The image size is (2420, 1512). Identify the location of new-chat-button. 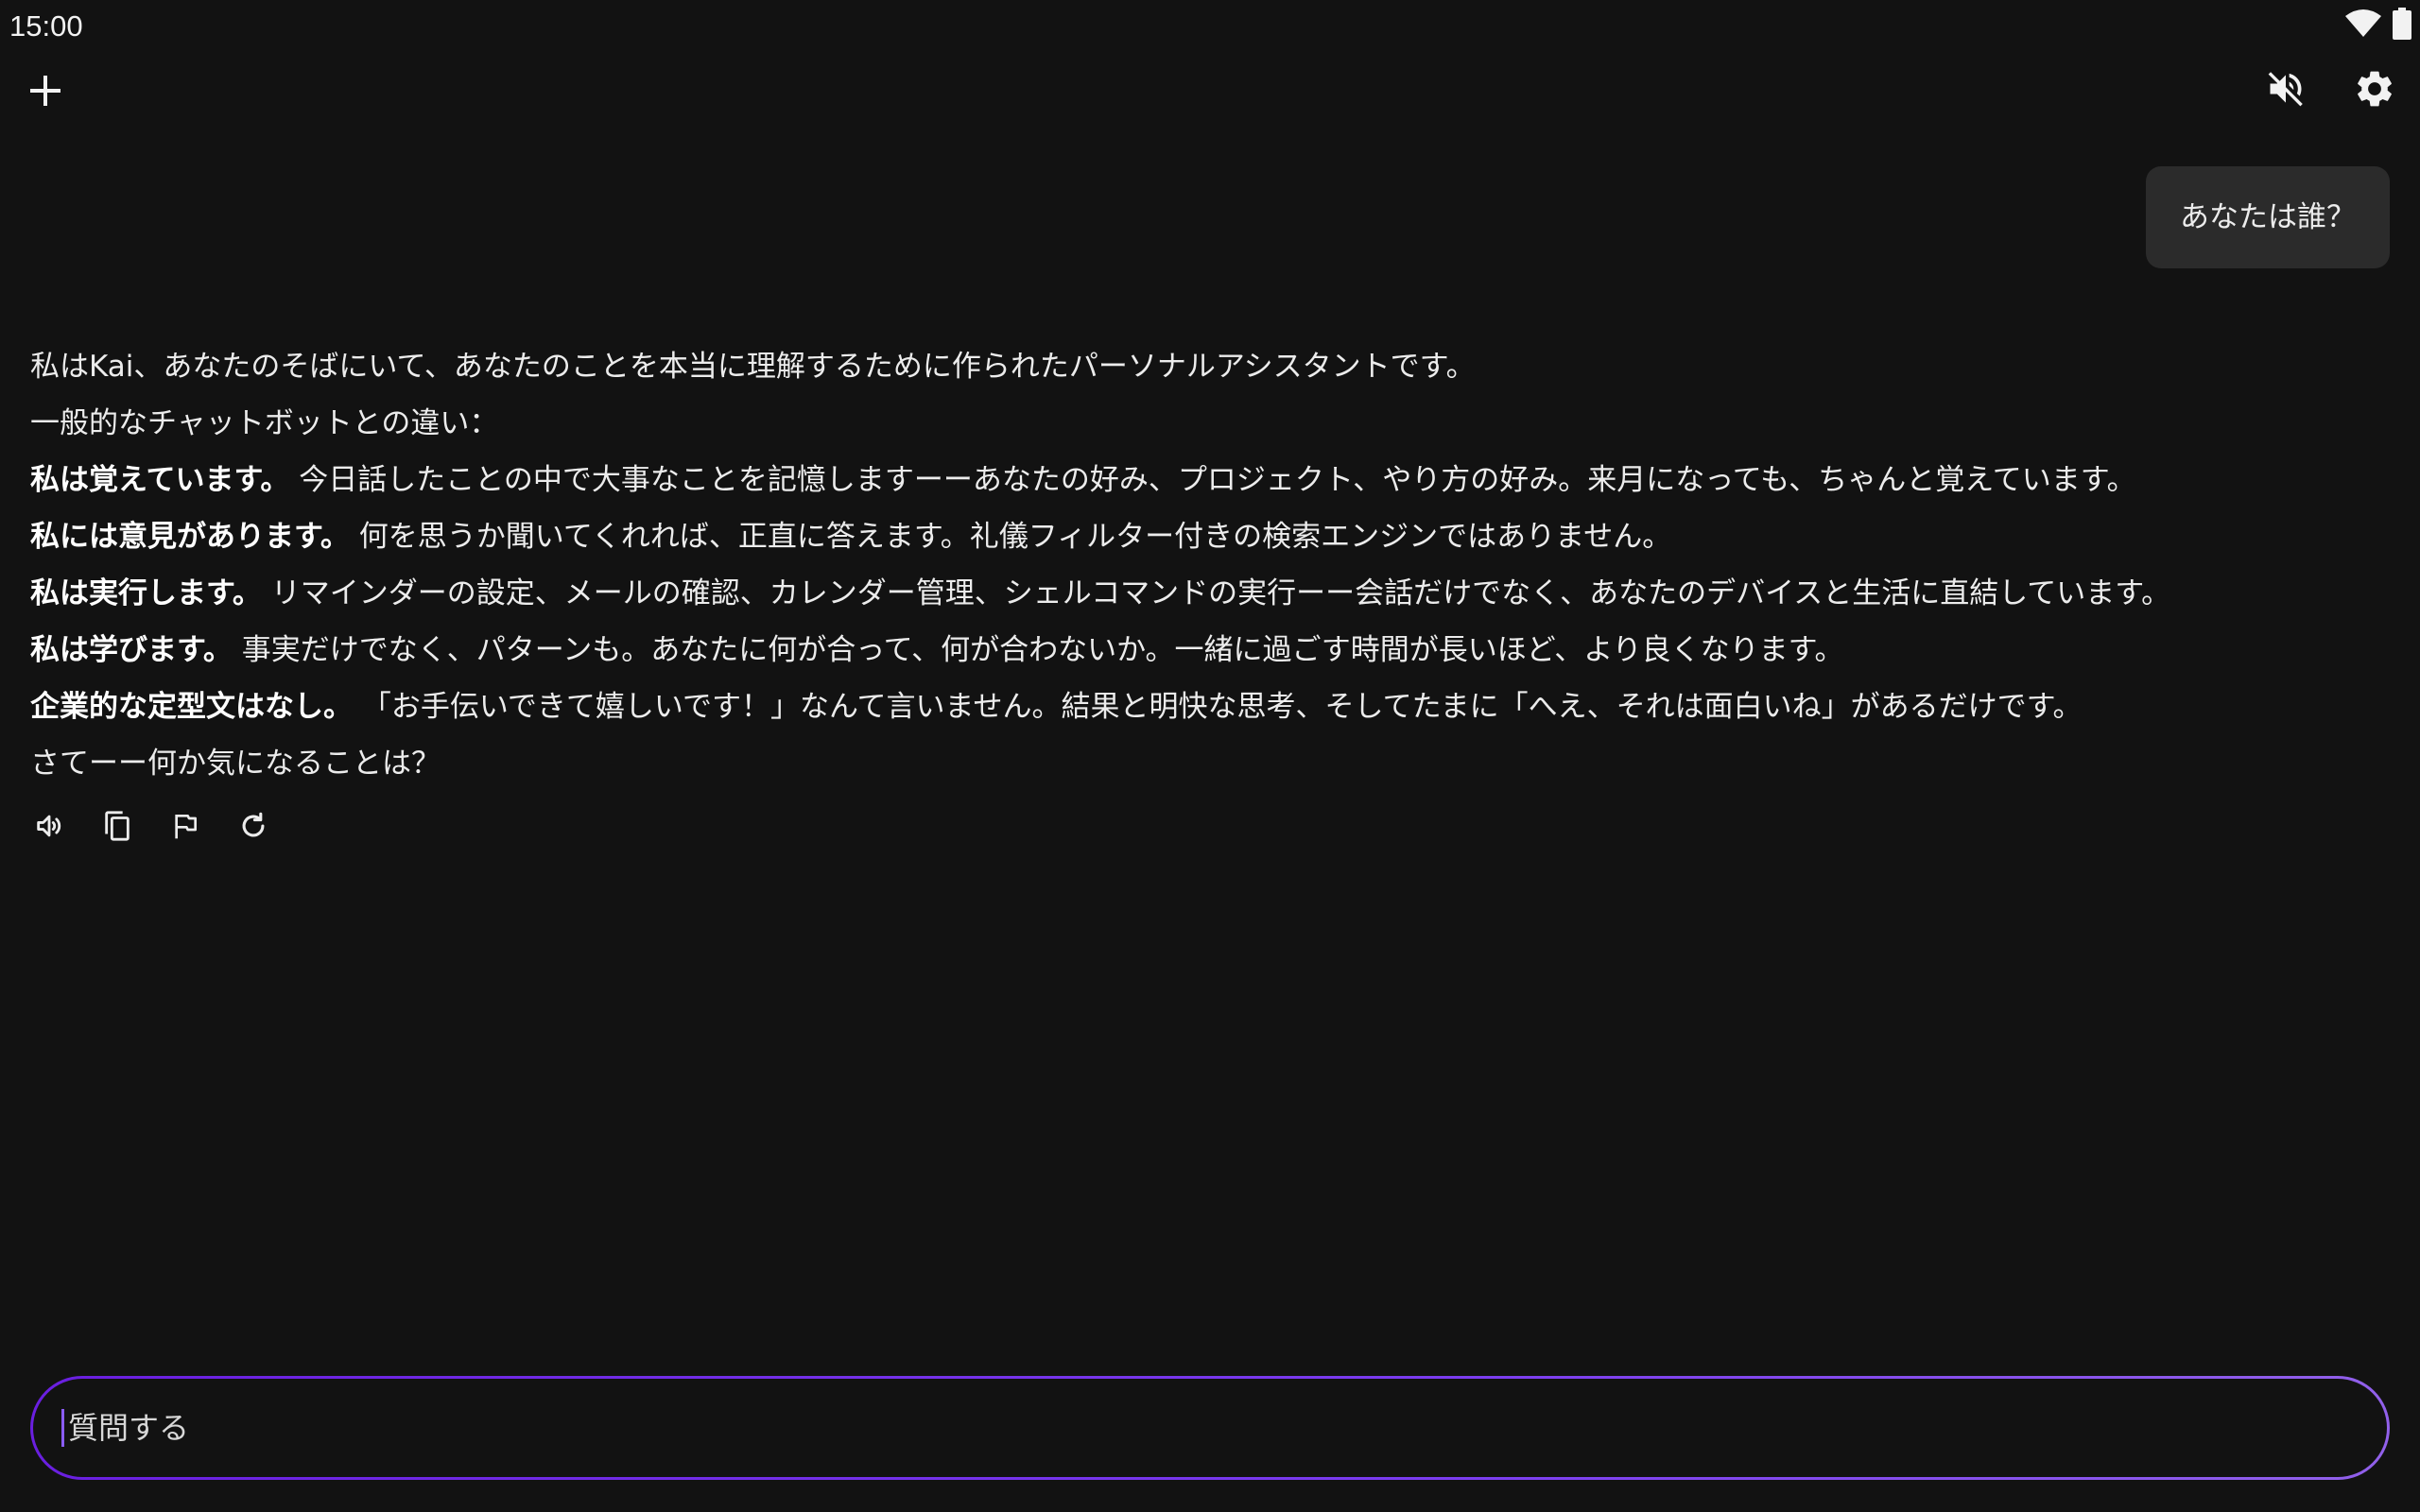
(45, 92).